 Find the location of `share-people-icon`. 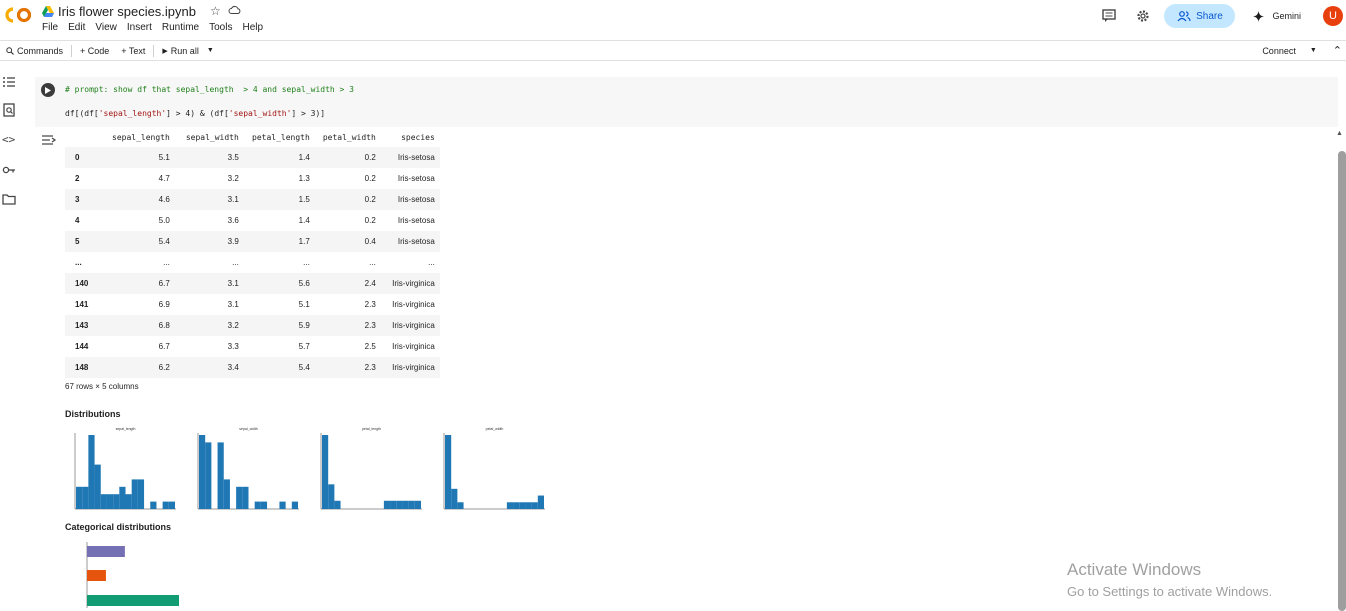

share-people-icon is located at coordinates (1184, 15).